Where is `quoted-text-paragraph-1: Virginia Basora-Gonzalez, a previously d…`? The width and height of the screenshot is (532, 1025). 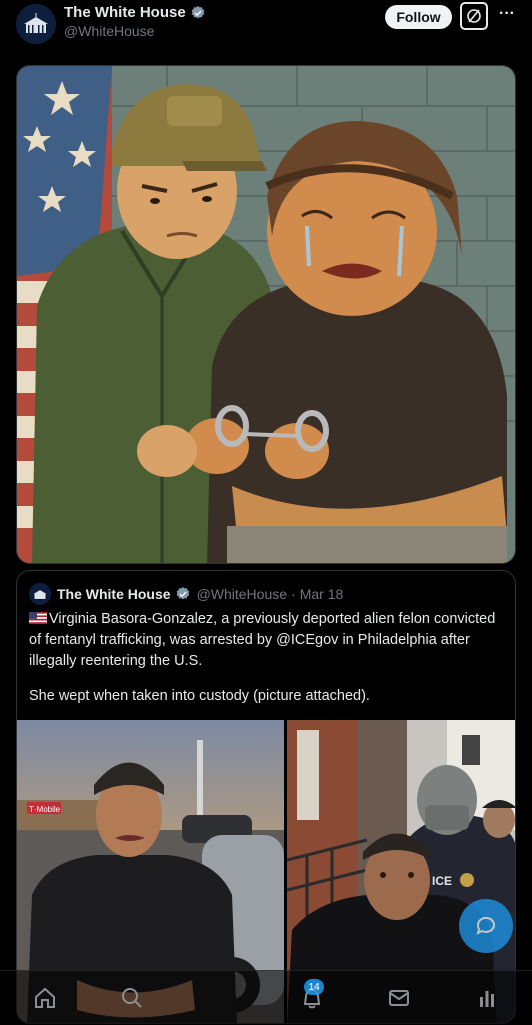
quoted-text-paragraph-1: Virginia Basora-Gonzalez, a previously d… is located at coordinates (262, 640).